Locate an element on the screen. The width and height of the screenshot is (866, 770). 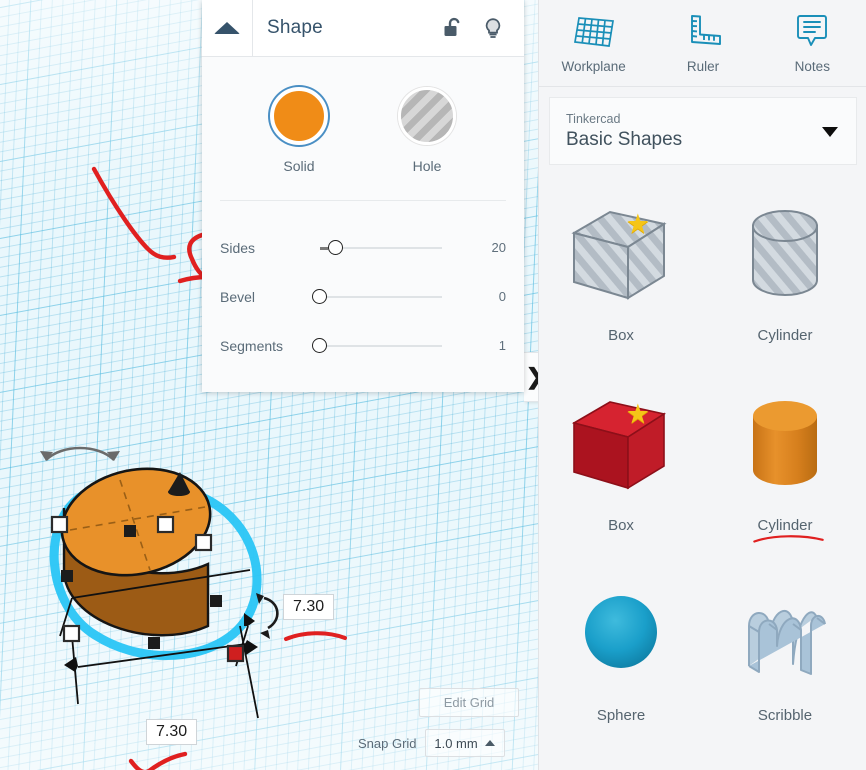
shape-item-box-hole: ★ Box is located at coordinates (621, 278).